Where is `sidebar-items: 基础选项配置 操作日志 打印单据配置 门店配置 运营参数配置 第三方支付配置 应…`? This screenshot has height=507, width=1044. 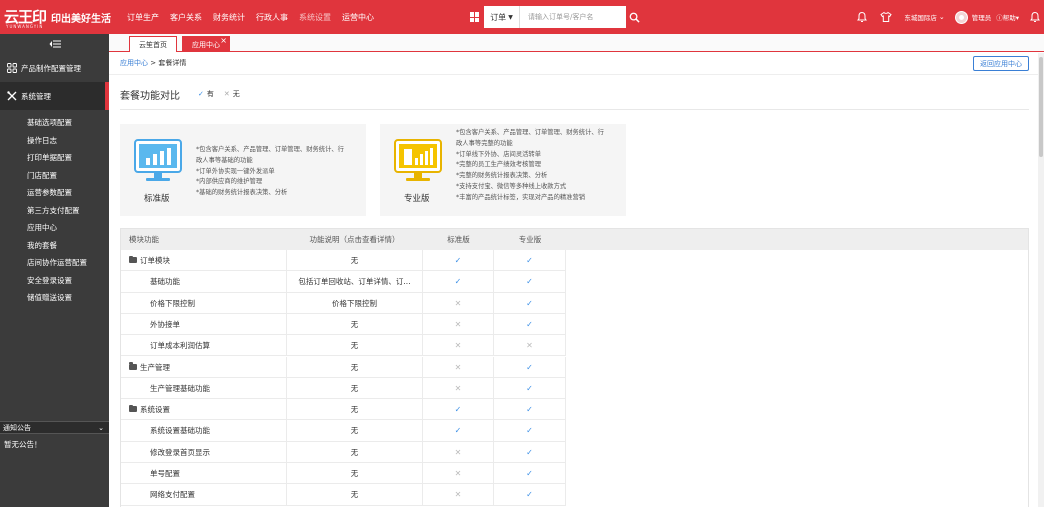 sidebar-items: 基础选项配置 操作日志 打印单据配置 门店配置 运营参数配置 第三方支付配置 应… is located at coordinates (54, 208).